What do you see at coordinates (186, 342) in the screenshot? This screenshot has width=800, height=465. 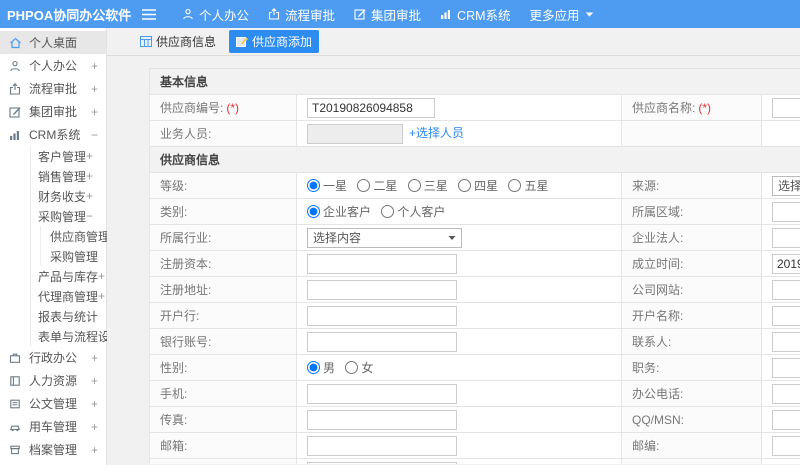 I see `field-label: 银行账号:` at bounding box center [186, 342].